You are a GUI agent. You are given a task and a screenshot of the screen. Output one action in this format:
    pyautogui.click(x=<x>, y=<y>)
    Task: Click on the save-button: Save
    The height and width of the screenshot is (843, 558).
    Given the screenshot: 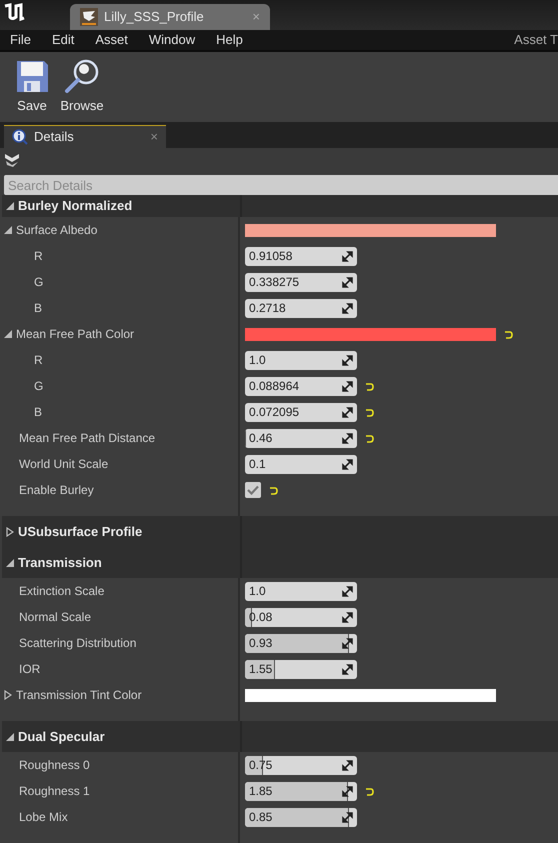 What is the action you would take?
    pyautogui.click(x=32, y=87)
    